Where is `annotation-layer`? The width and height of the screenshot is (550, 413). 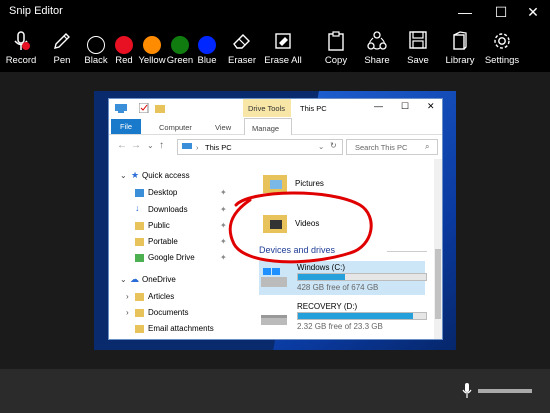
annotation-layer is located at coordinates (300, 227).